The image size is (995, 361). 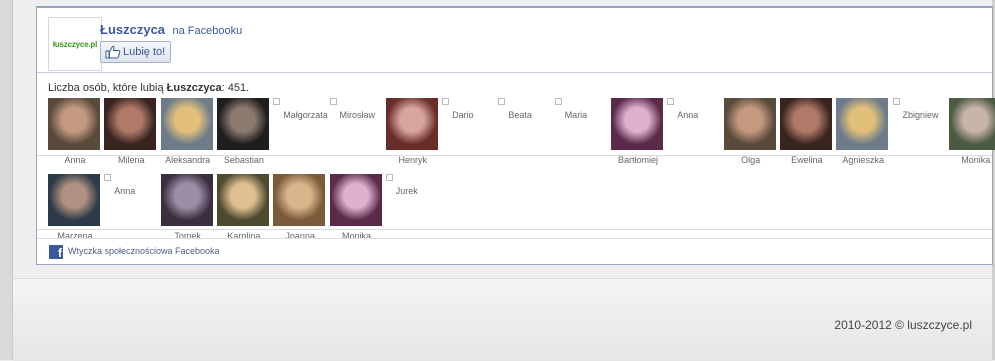 What do you see at coordinates (576, 115) in the screenshot?
I see `fan-name: Maria` at bounding box center [576, 115].